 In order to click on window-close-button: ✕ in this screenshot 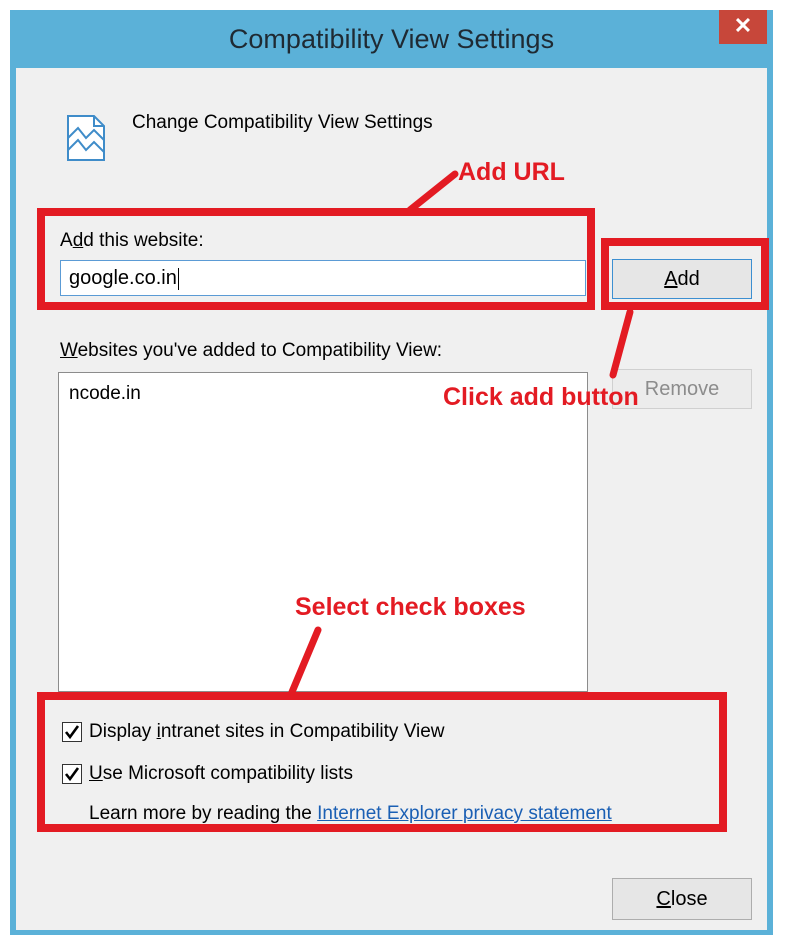, I will do `click(743, 27)`.